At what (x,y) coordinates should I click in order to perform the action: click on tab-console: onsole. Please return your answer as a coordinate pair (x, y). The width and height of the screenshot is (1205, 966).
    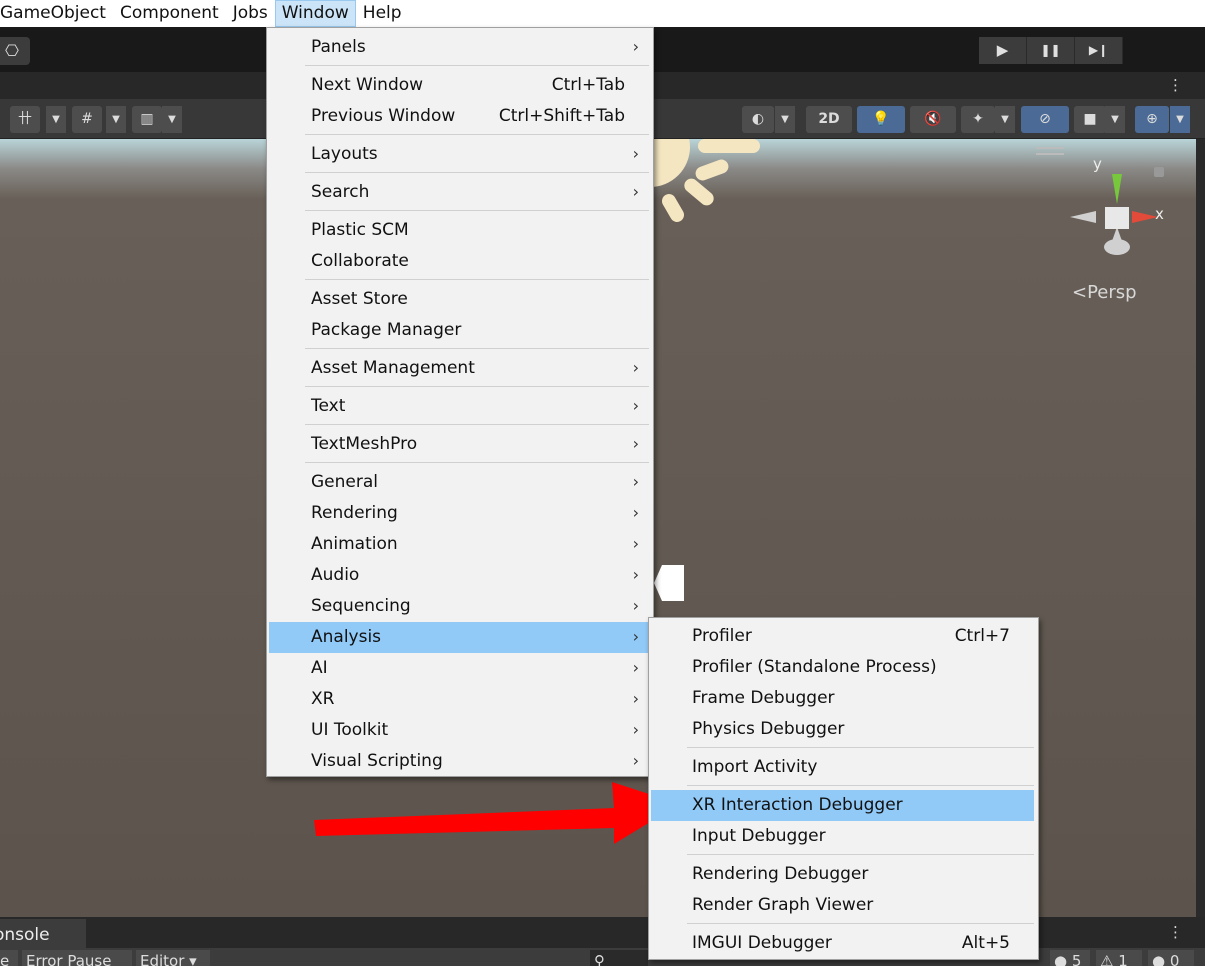
    Looking at the image, I should click on (43, 933).